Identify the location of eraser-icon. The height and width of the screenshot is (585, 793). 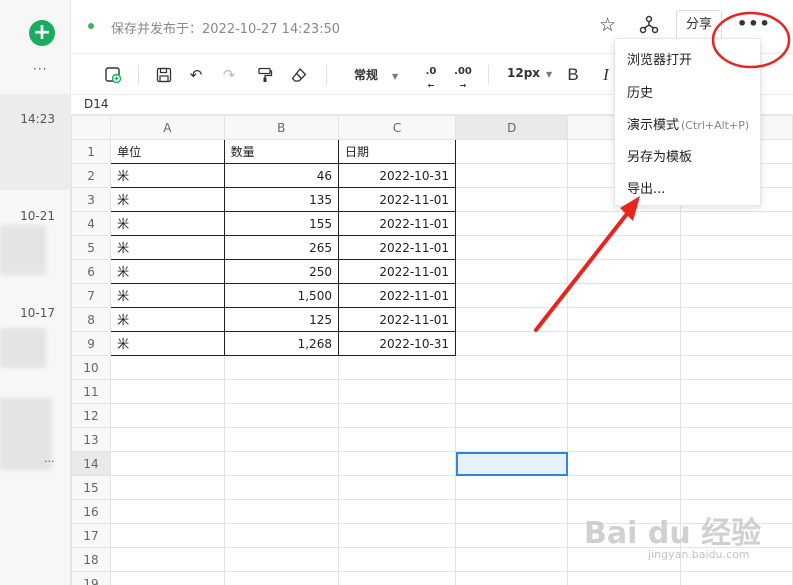
(299, 75).